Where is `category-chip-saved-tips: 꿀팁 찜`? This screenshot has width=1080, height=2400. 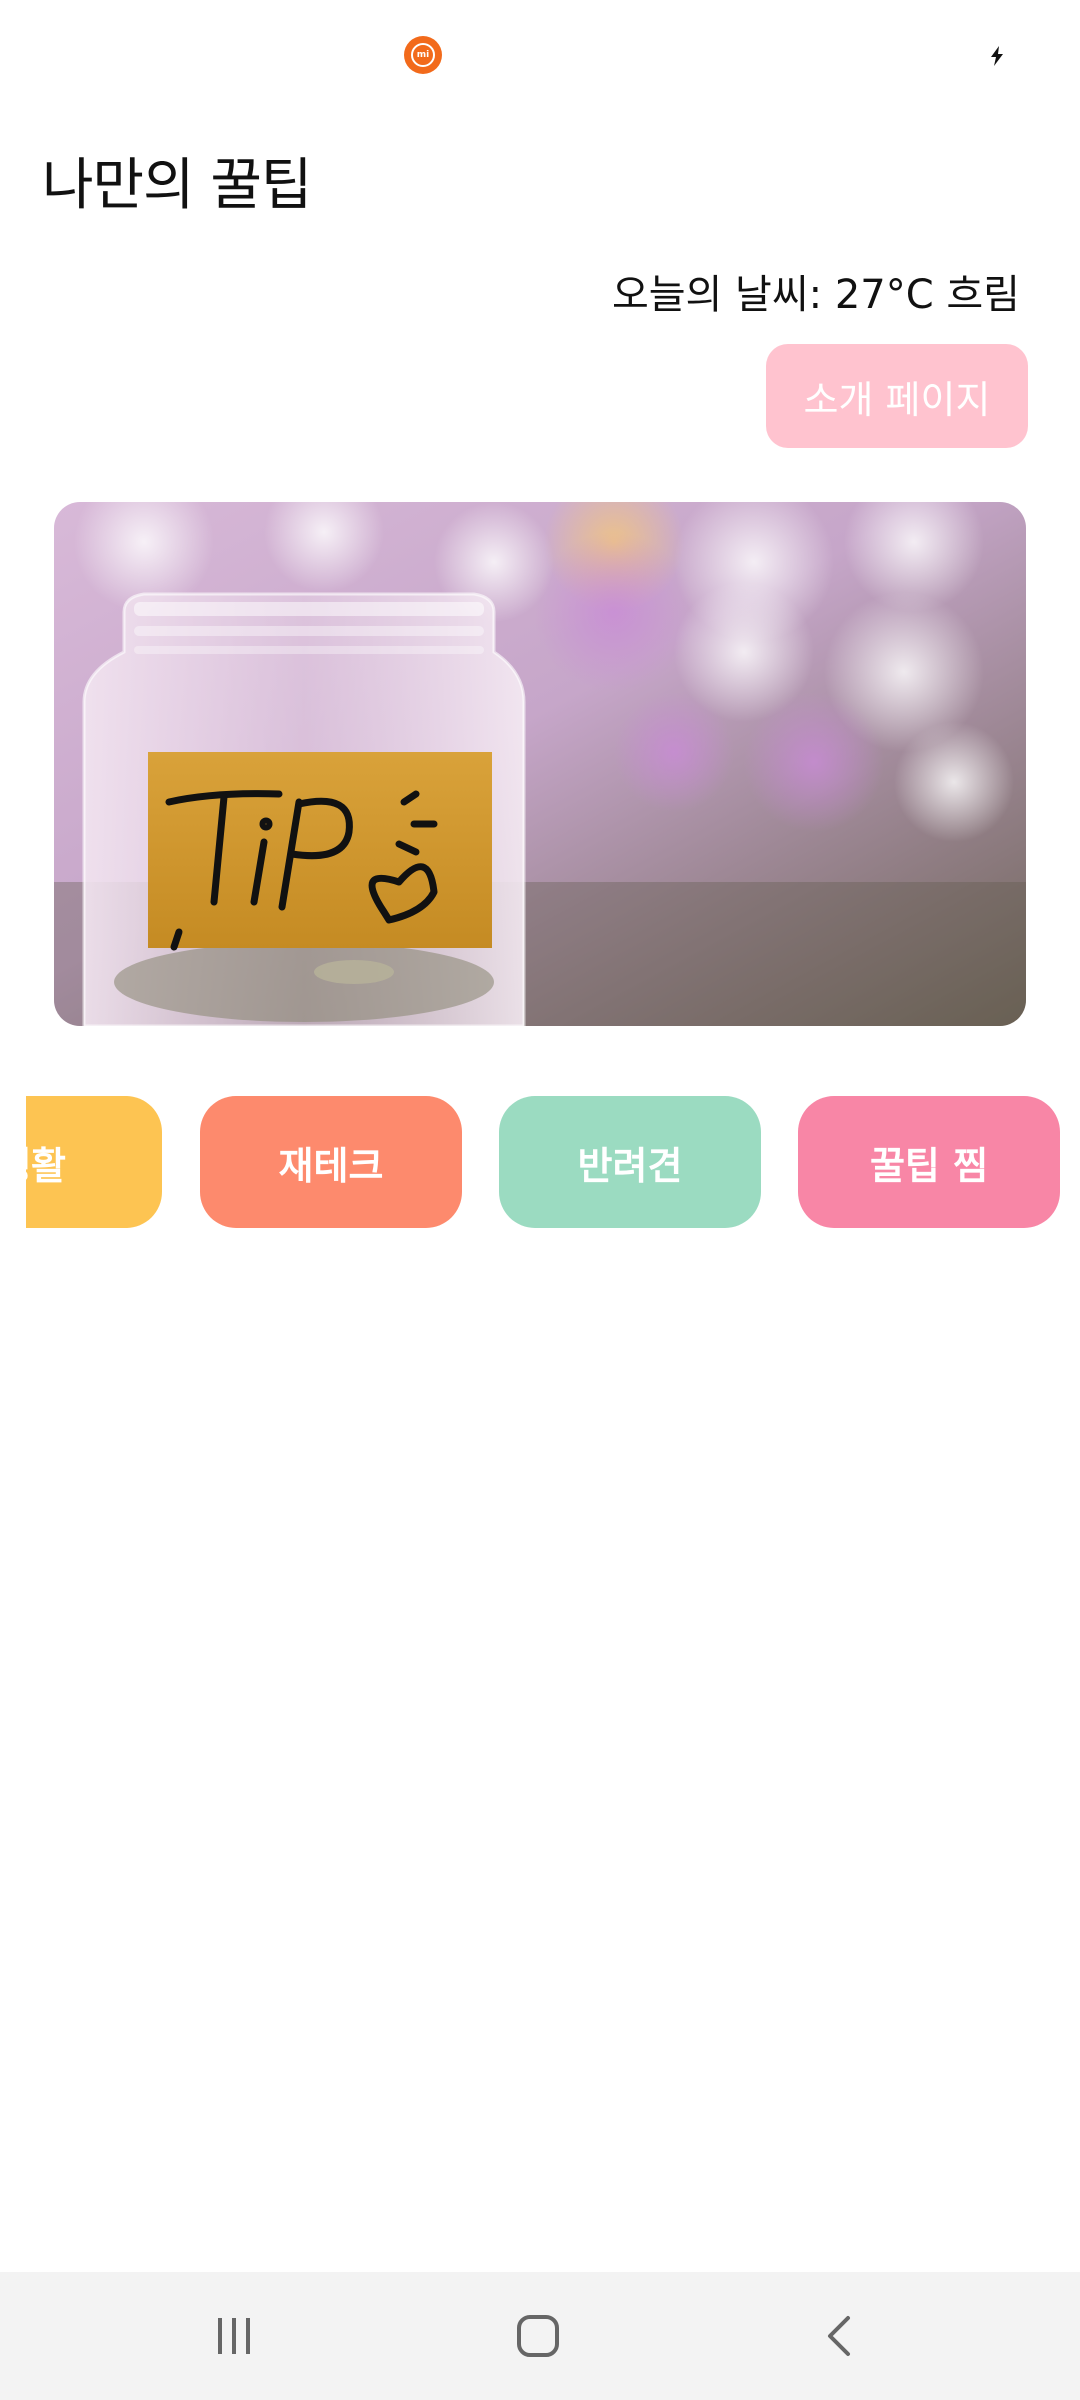 category-chip-saved-tips: 꿀팁 찜 is located at coordinates (929, 1162).